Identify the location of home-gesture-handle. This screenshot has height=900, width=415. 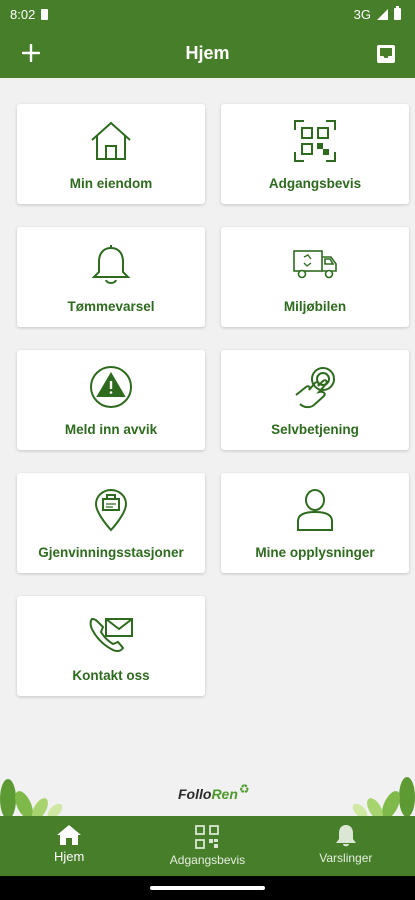
(207, 888).